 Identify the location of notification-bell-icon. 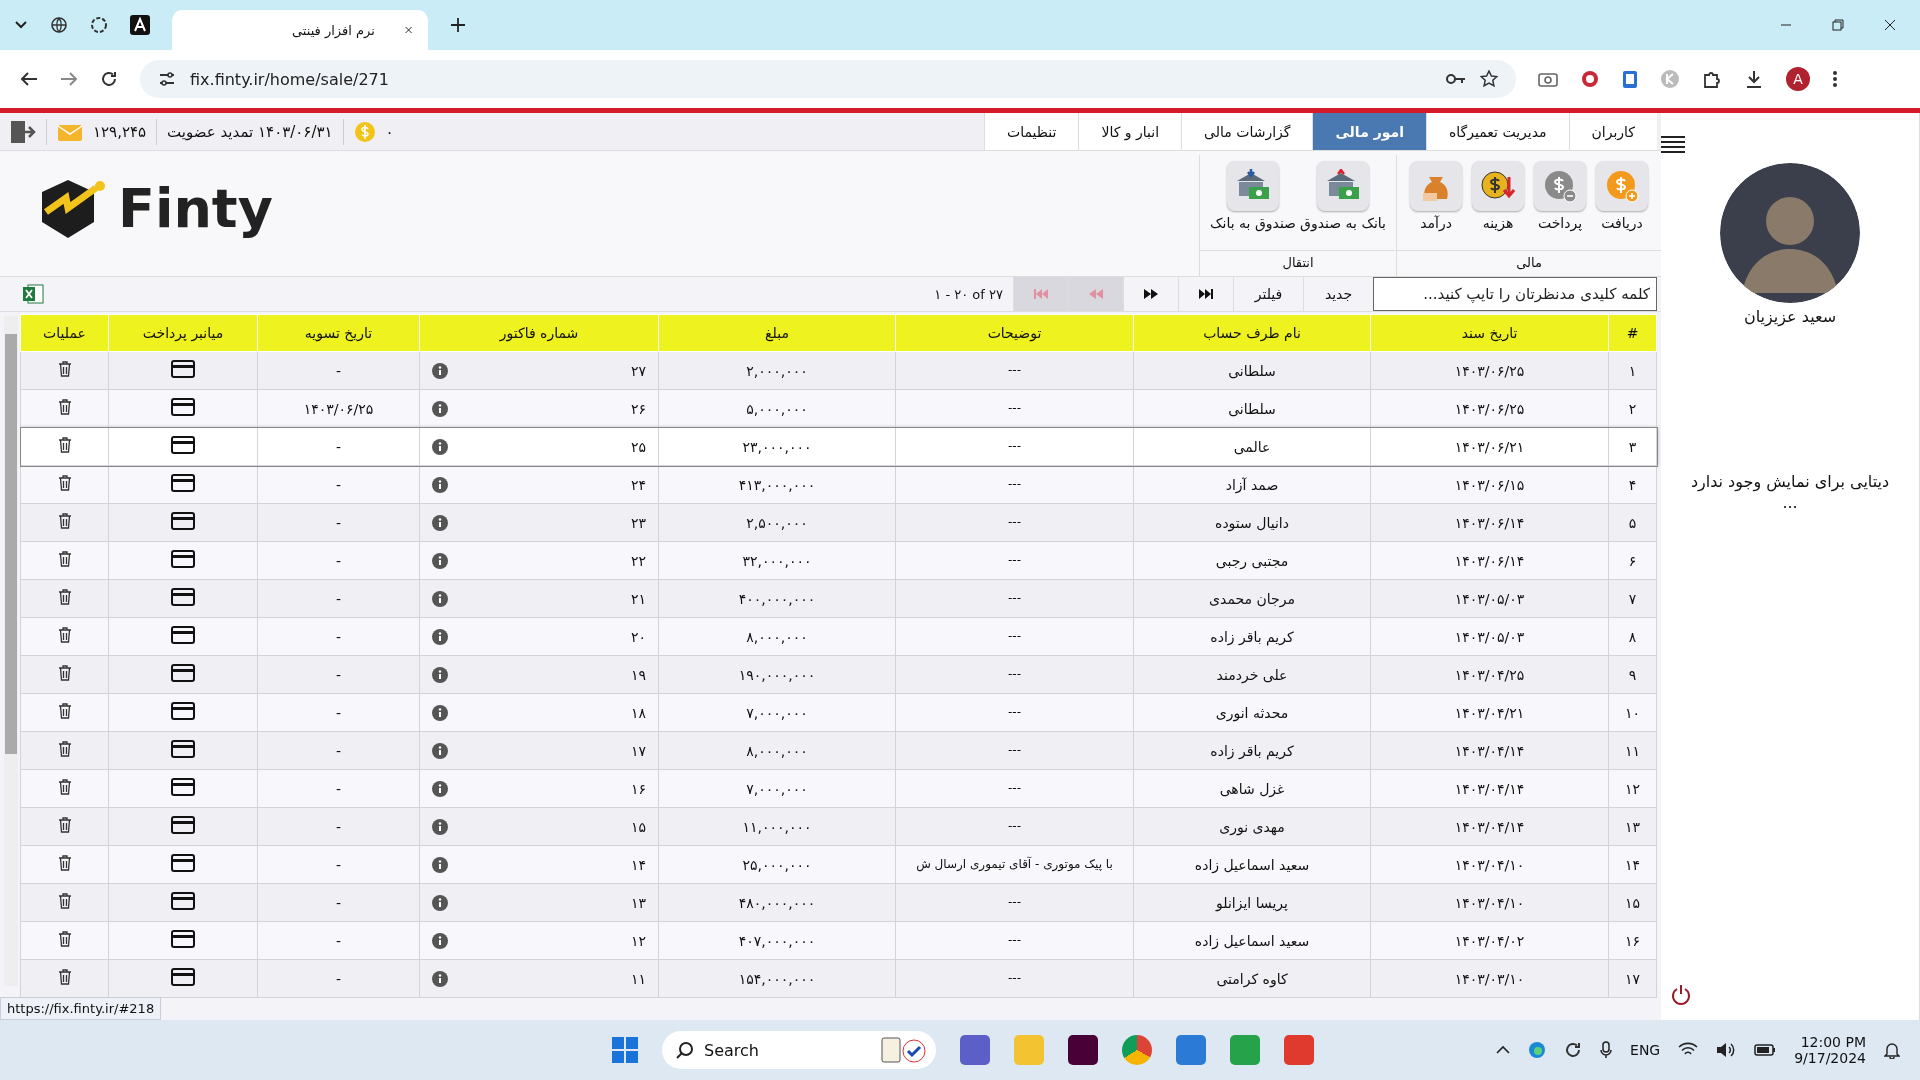
(1892, 1050).